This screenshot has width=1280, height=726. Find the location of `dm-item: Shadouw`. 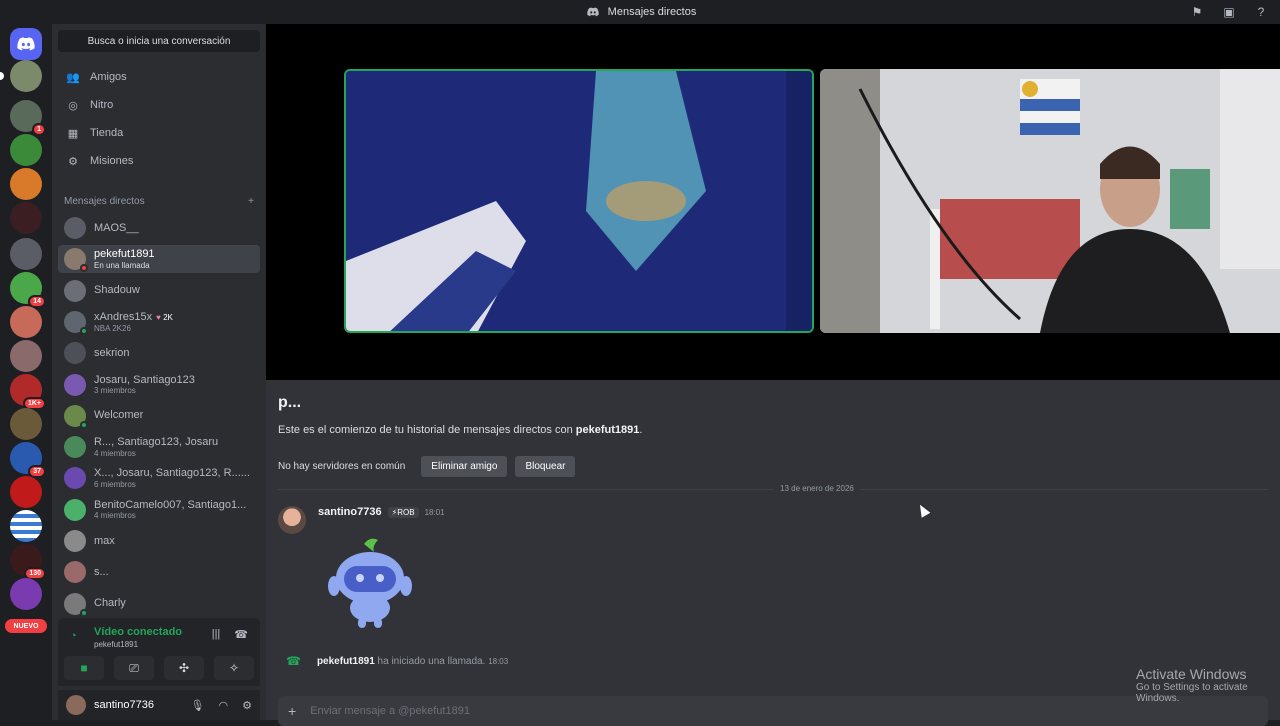

dm-item: Shadouw is located at coordinates (159, 291).